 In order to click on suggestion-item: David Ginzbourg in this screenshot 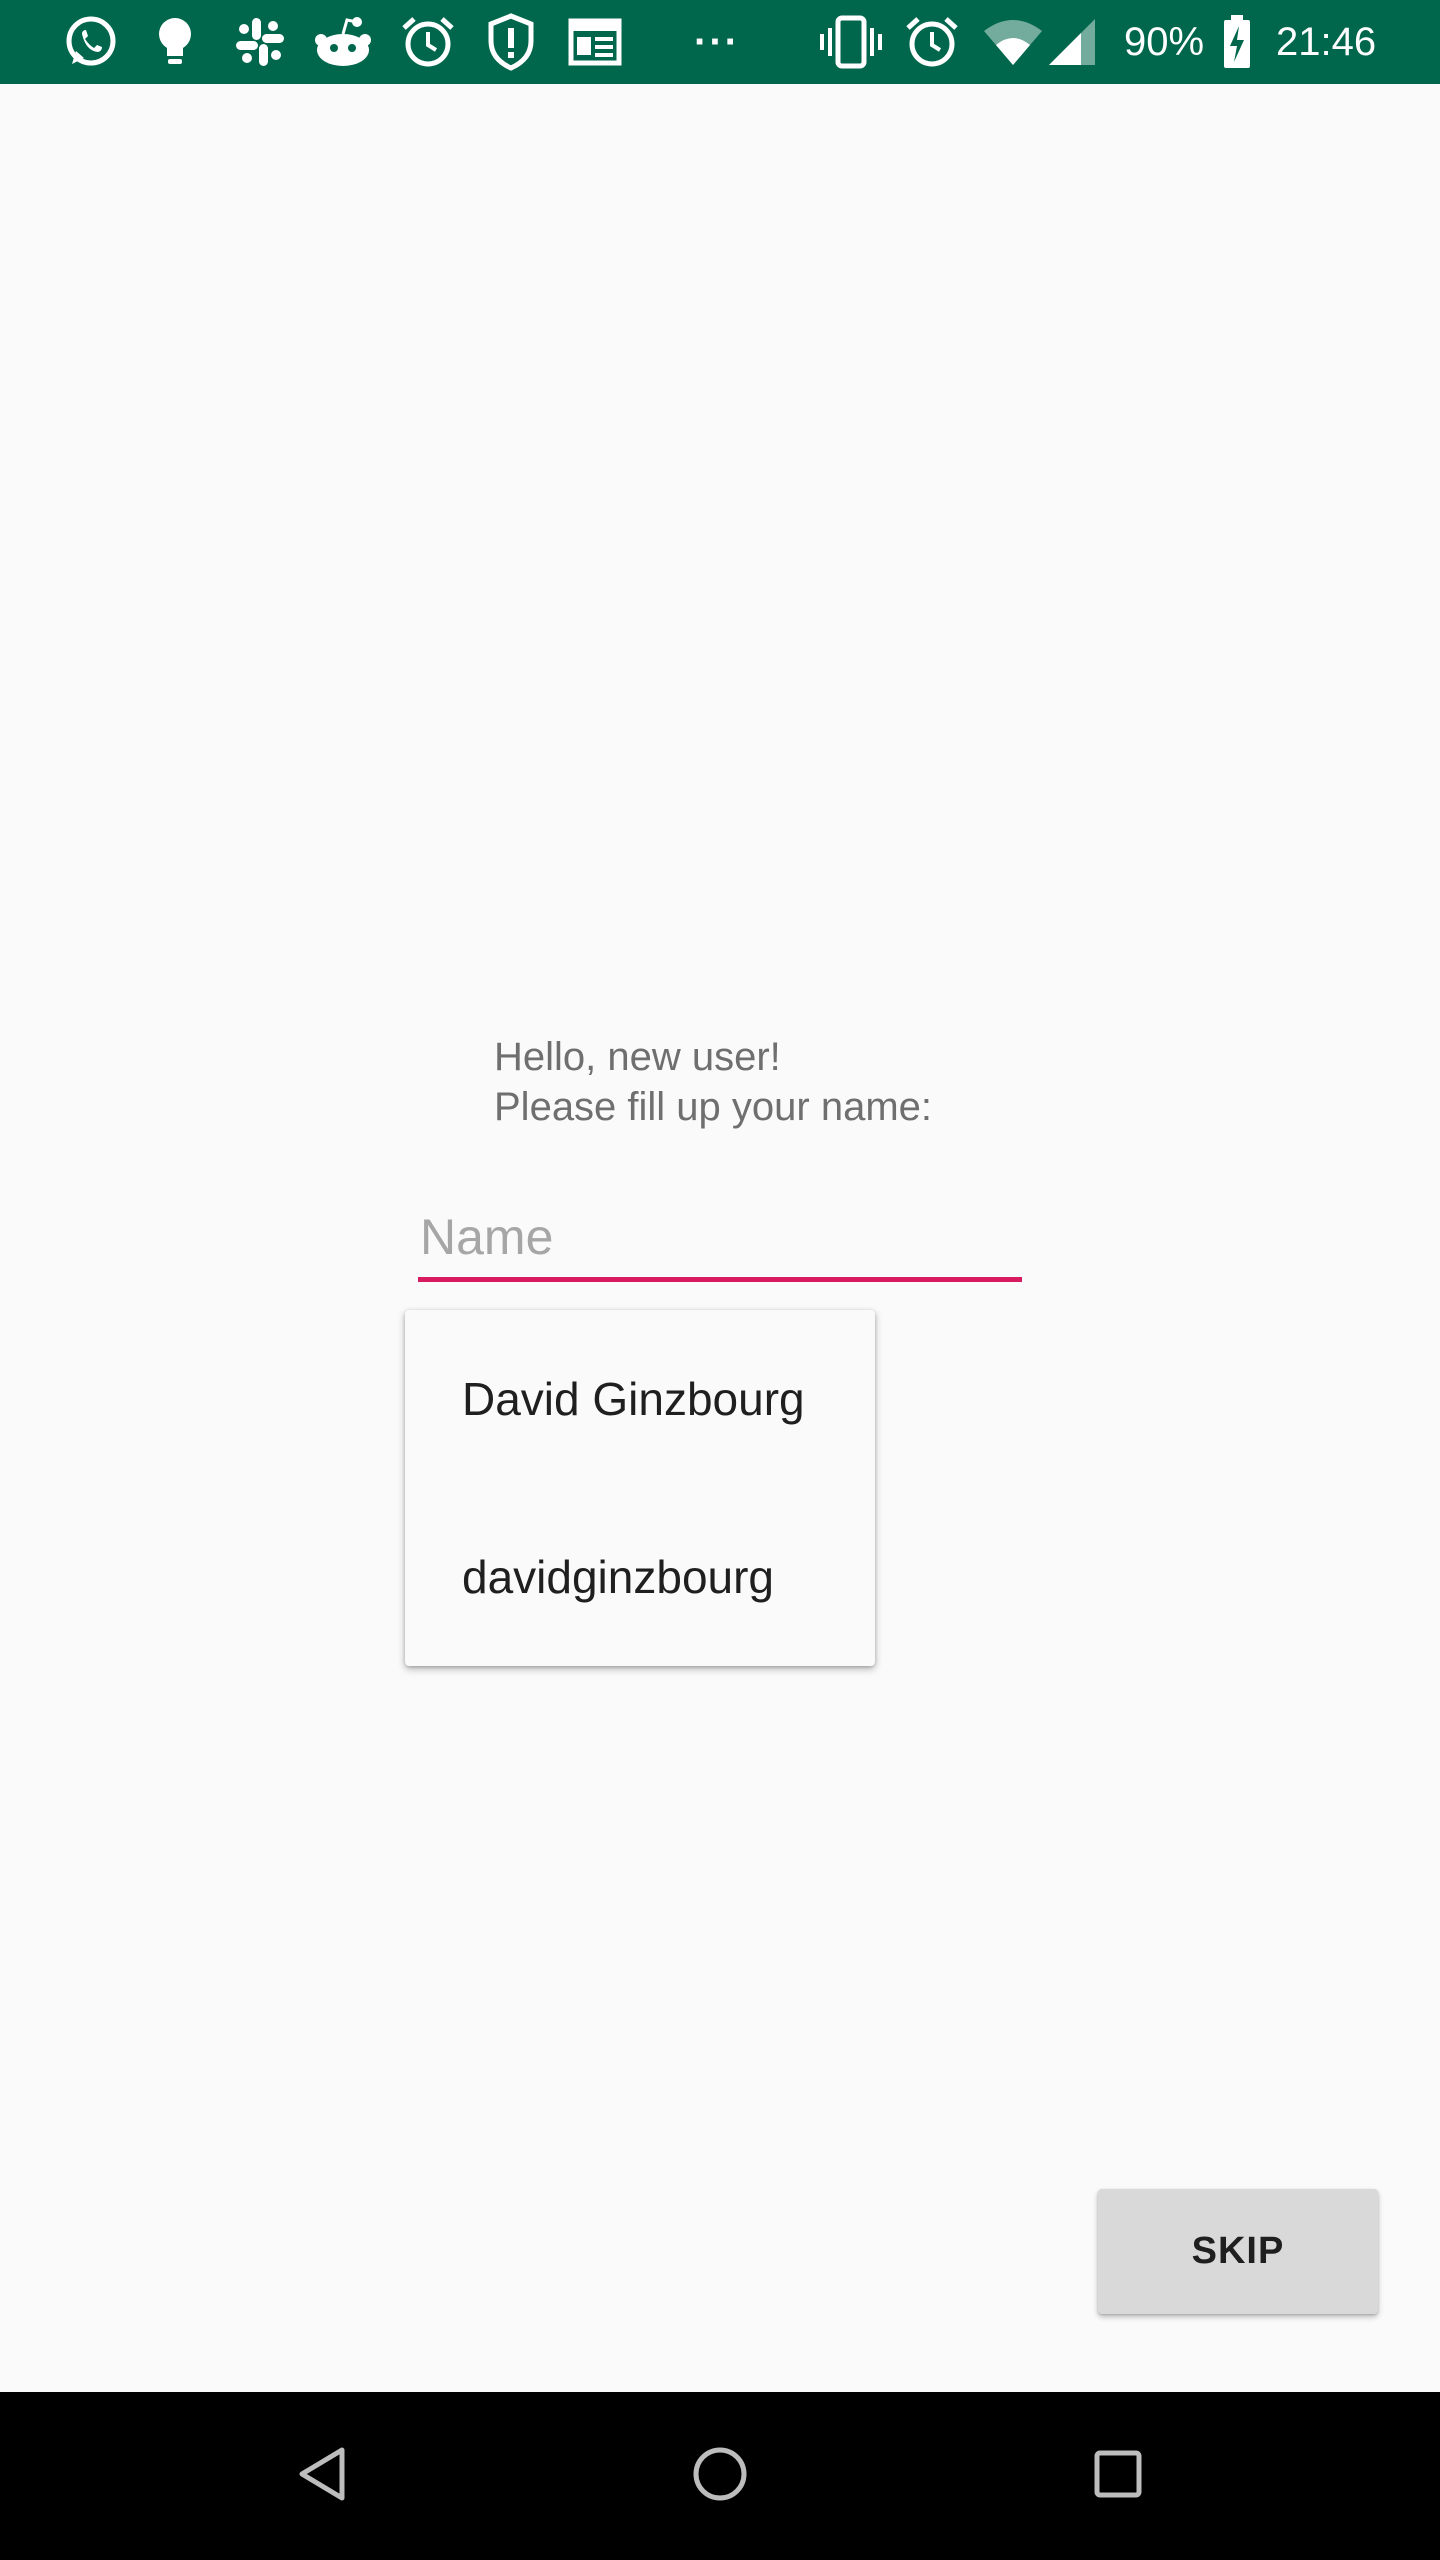, I will do `click(640, 1399)`.